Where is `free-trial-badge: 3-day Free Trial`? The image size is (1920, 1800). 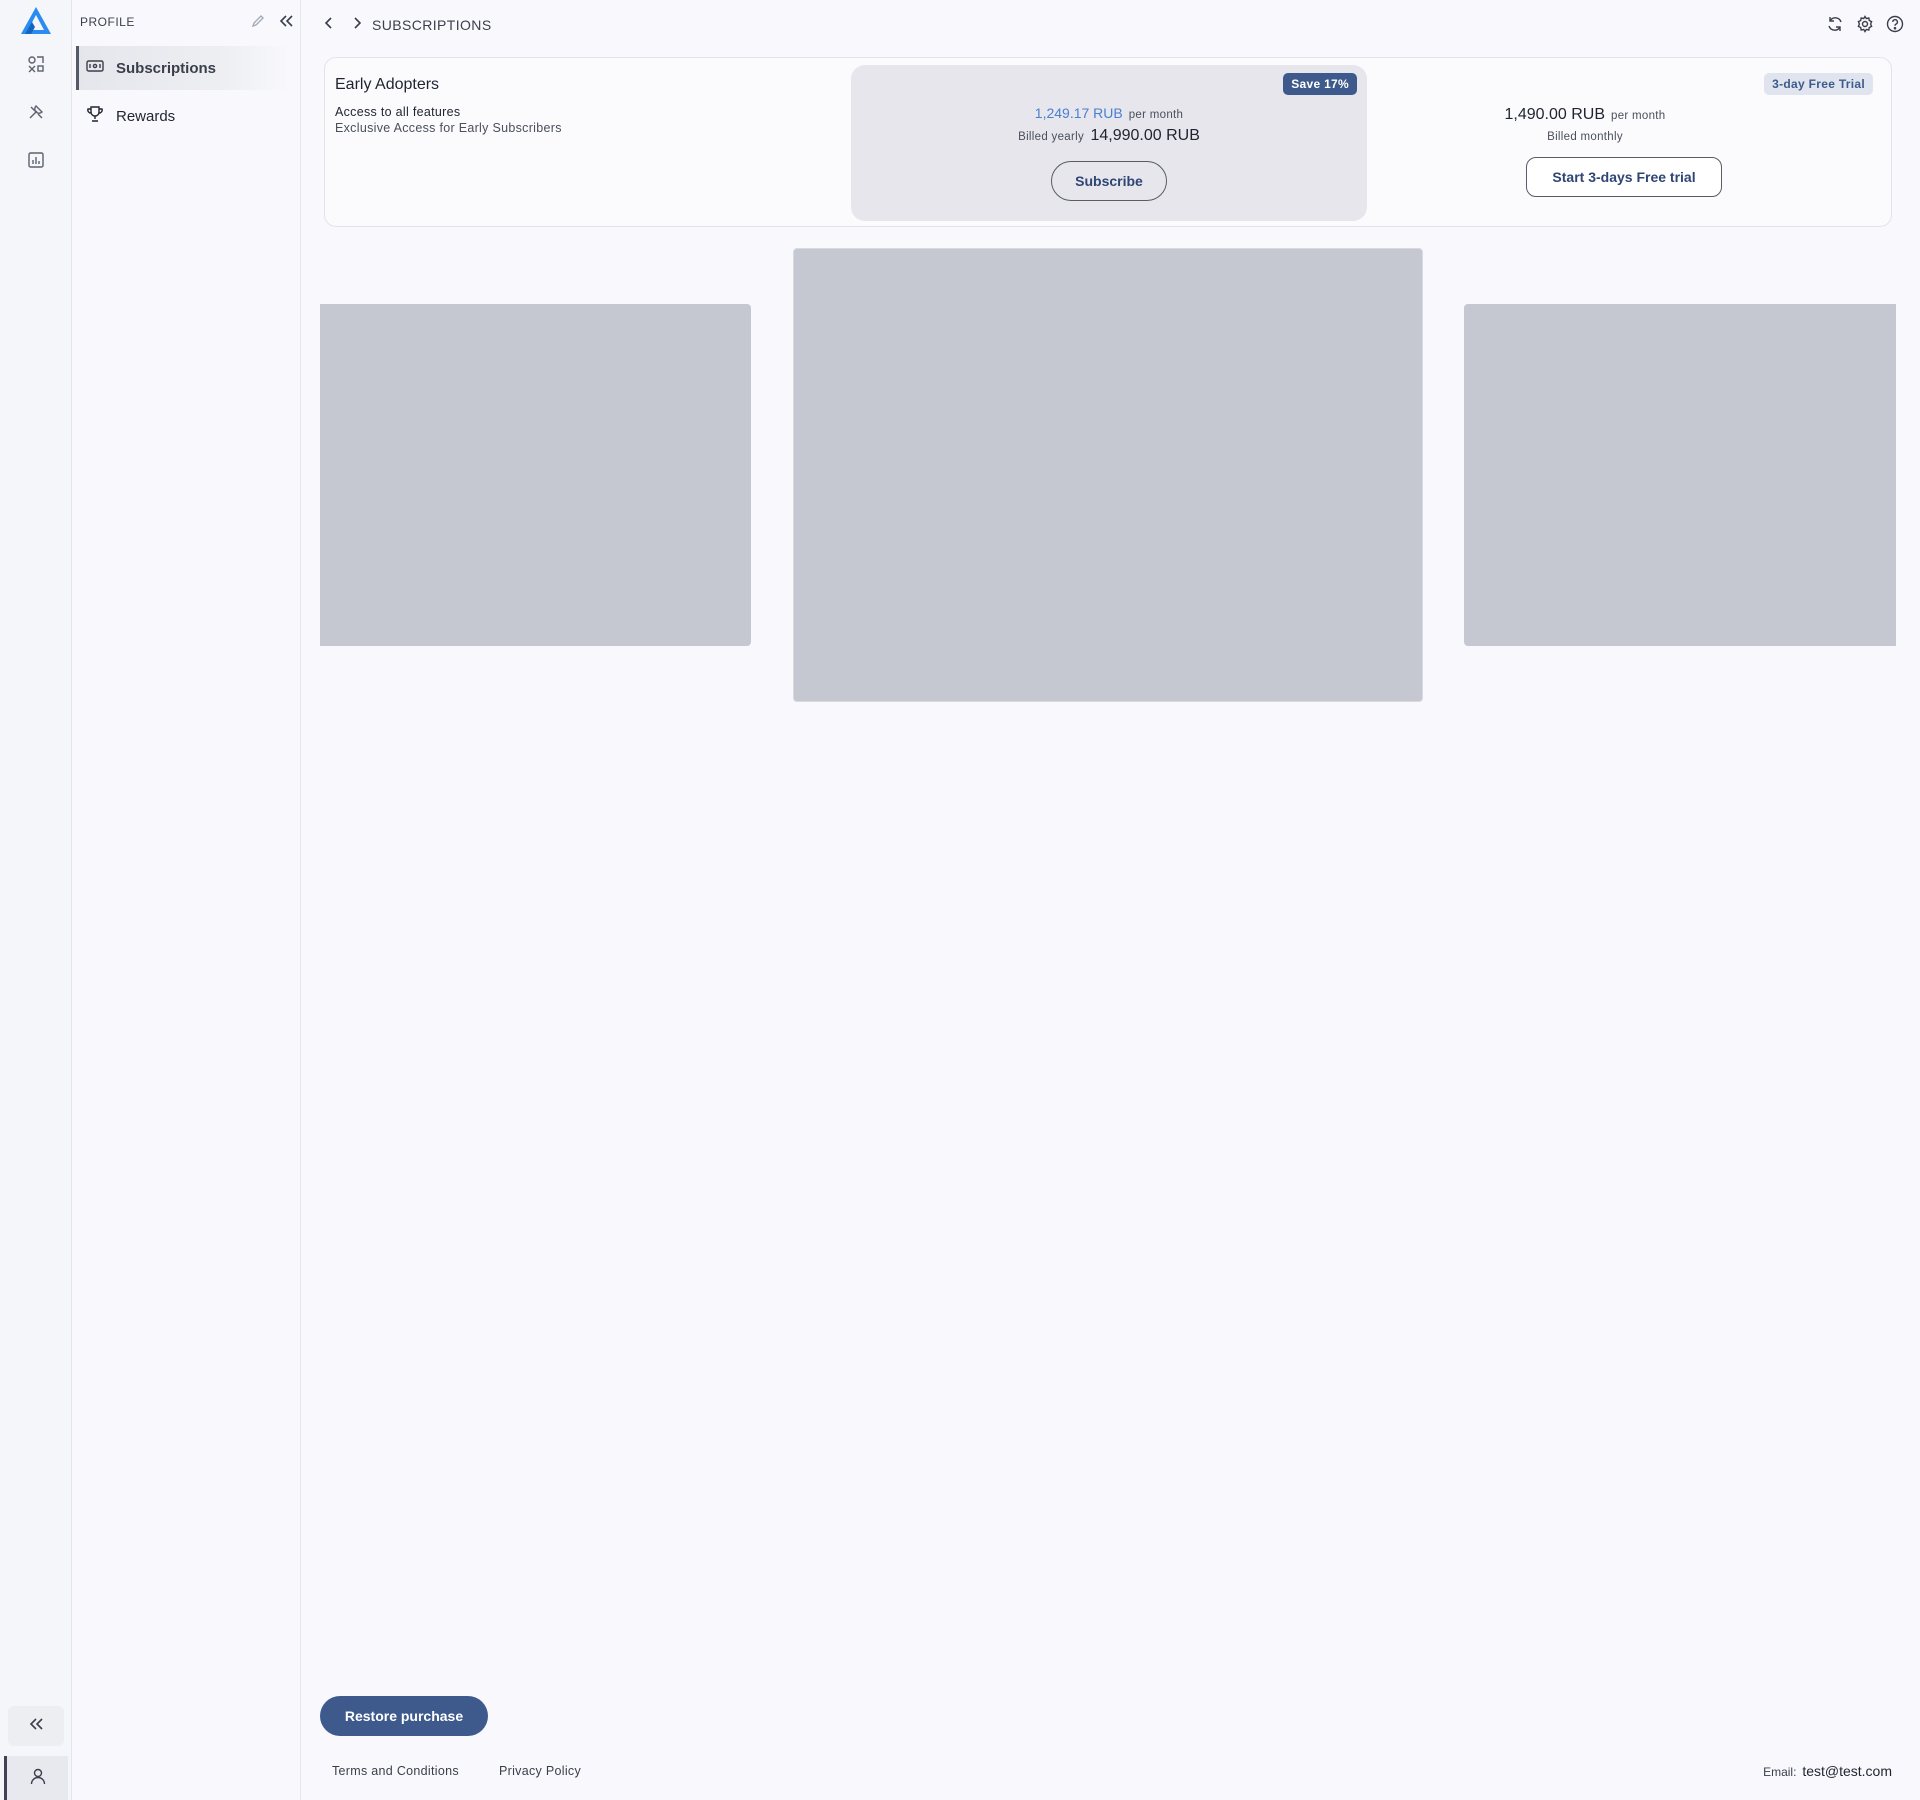 free-trial-badge: 3-day Free Trial is located at coordinates (1818, 84).